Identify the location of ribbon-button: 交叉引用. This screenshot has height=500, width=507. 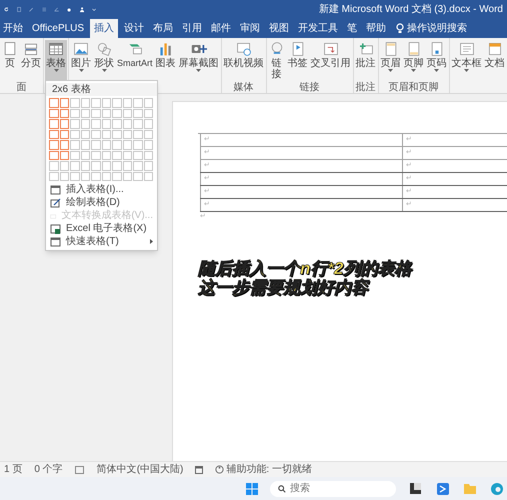
(331, 60).